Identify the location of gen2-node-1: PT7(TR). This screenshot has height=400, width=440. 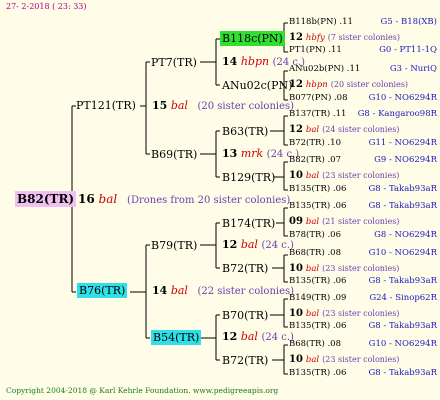
(174, 62).